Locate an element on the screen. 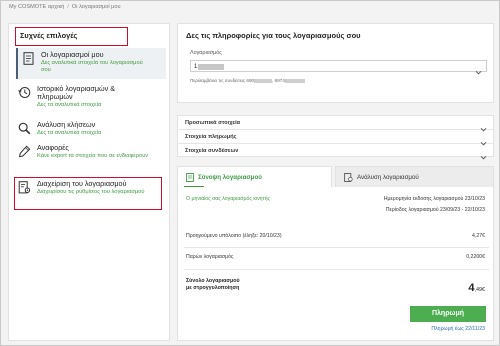 This screenshot has height=346, width=500. current-bill-value: 0,2200€ is located at coordinates (475, 257).